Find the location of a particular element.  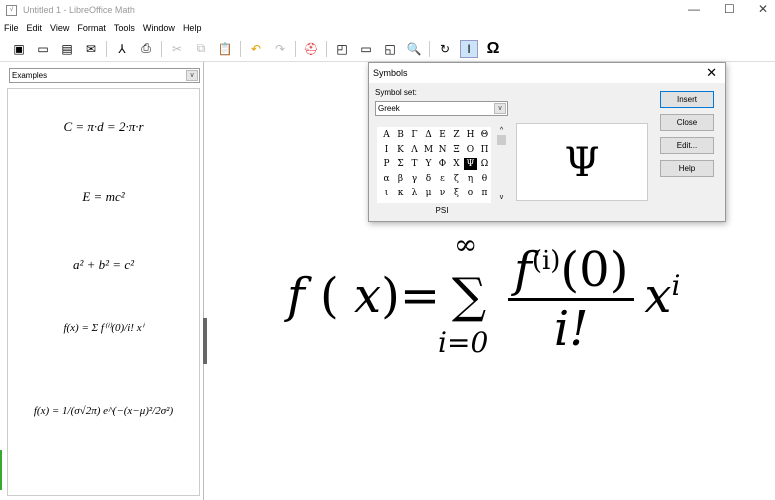

menu-format: Format is located at coordinates (91, 28).